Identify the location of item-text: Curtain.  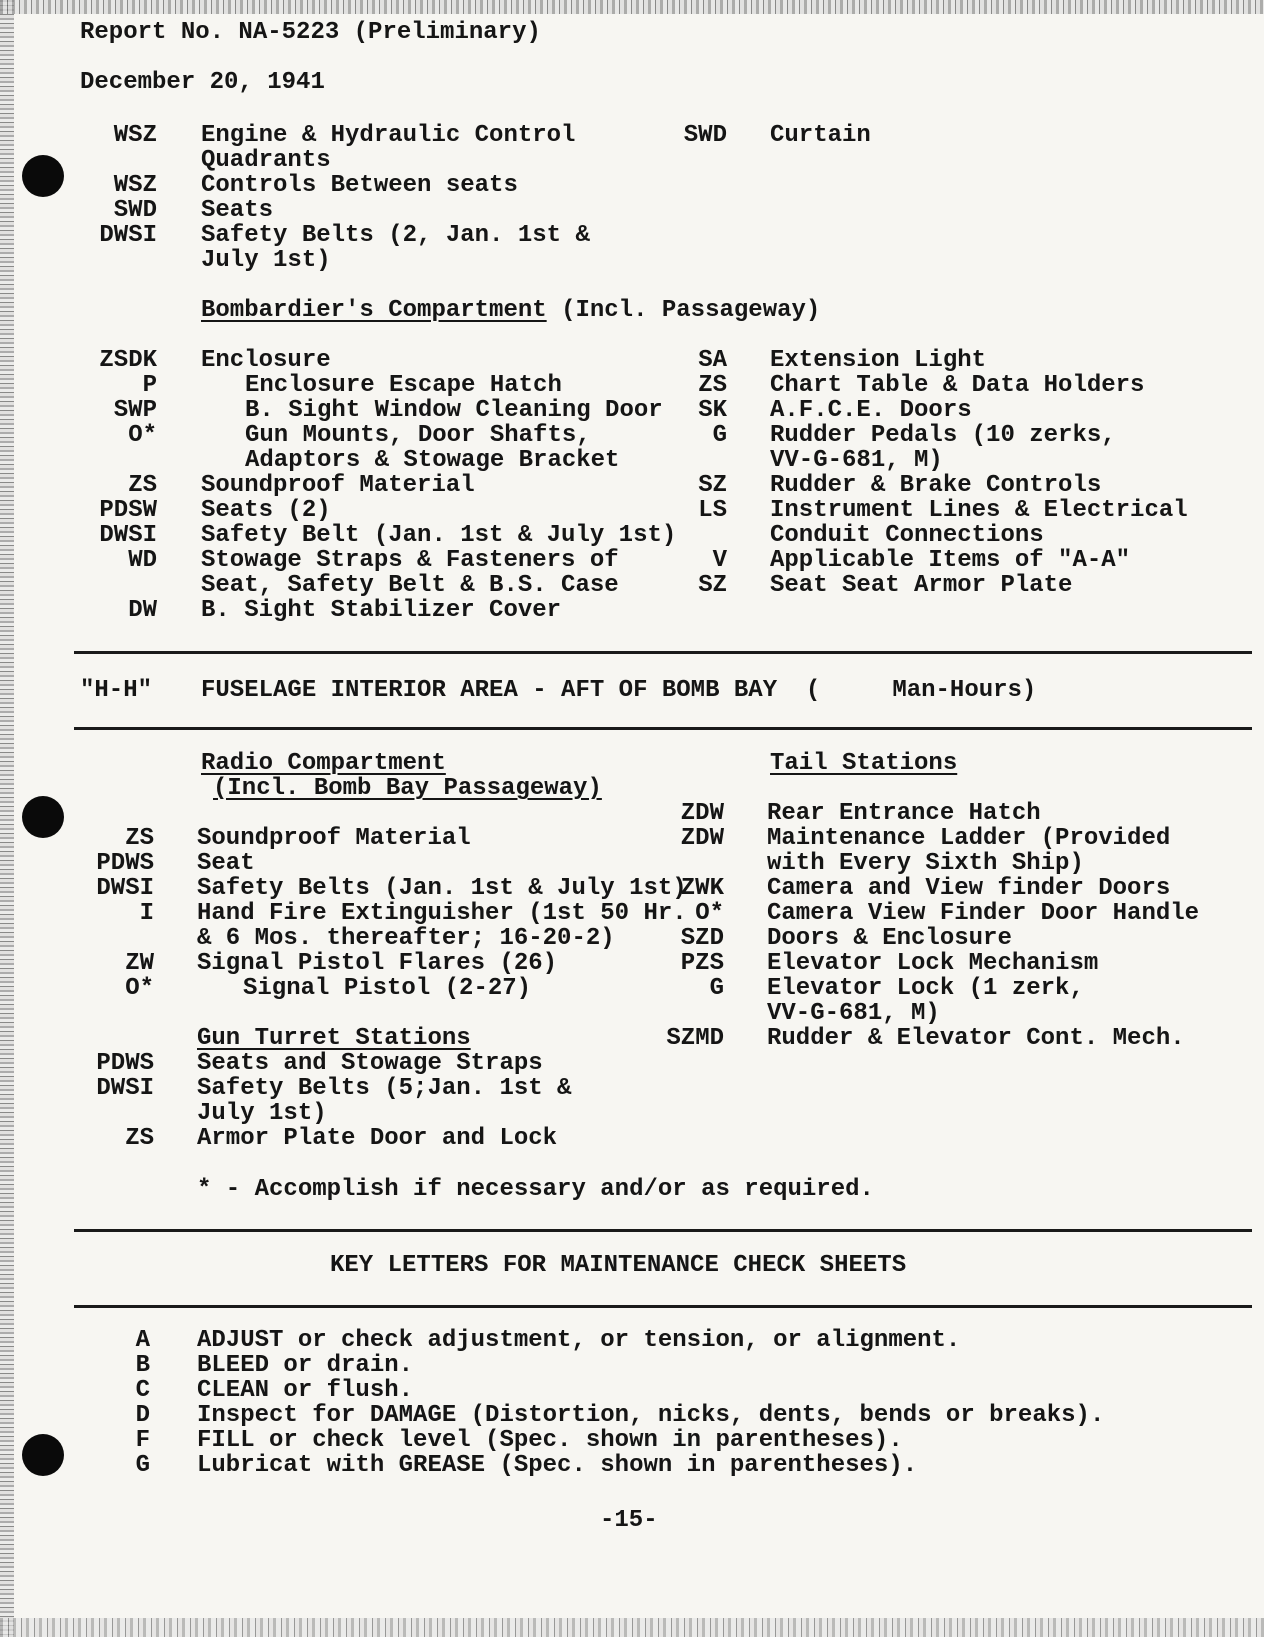
(820, 135).